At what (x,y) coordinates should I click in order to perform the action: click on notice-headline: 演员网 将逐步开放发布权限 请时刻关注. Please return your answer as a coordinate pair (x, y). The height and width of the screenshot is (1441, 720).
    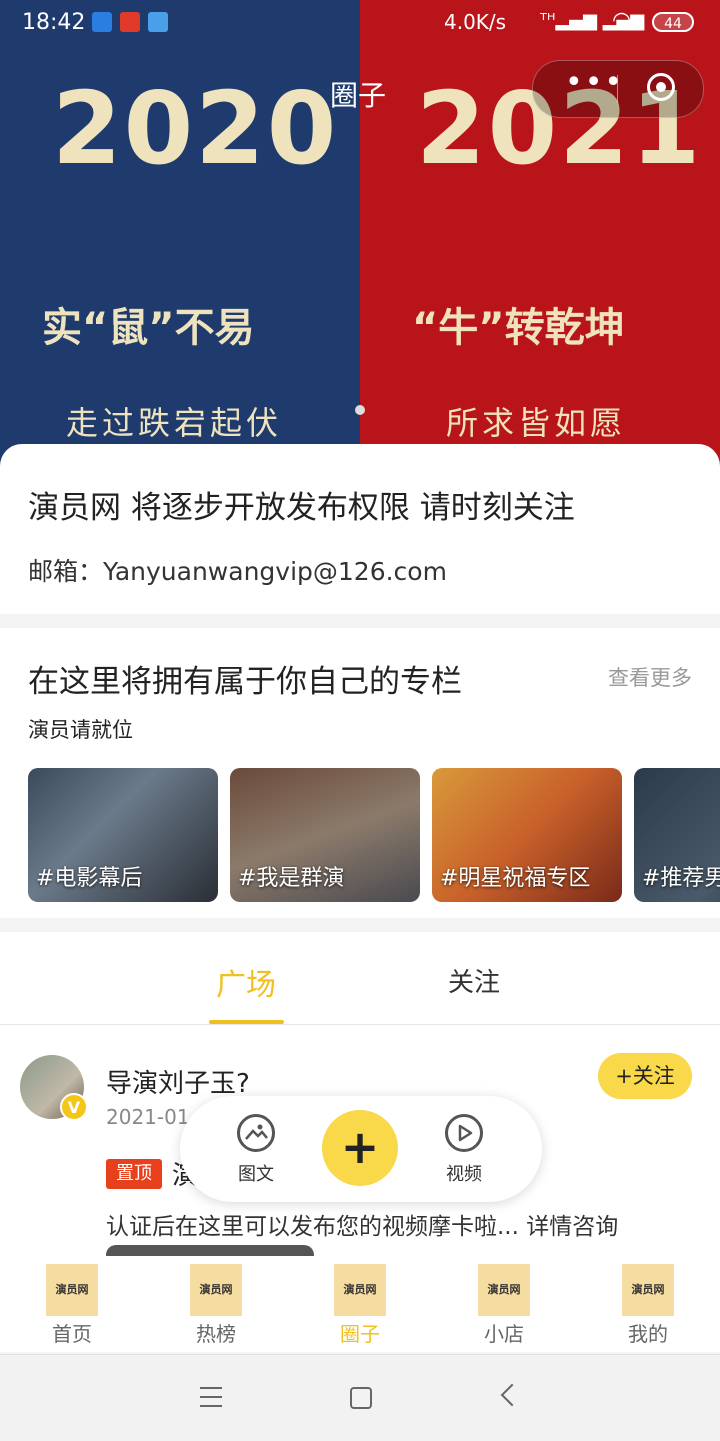
    Looking at the image, I should click on (301, 508).